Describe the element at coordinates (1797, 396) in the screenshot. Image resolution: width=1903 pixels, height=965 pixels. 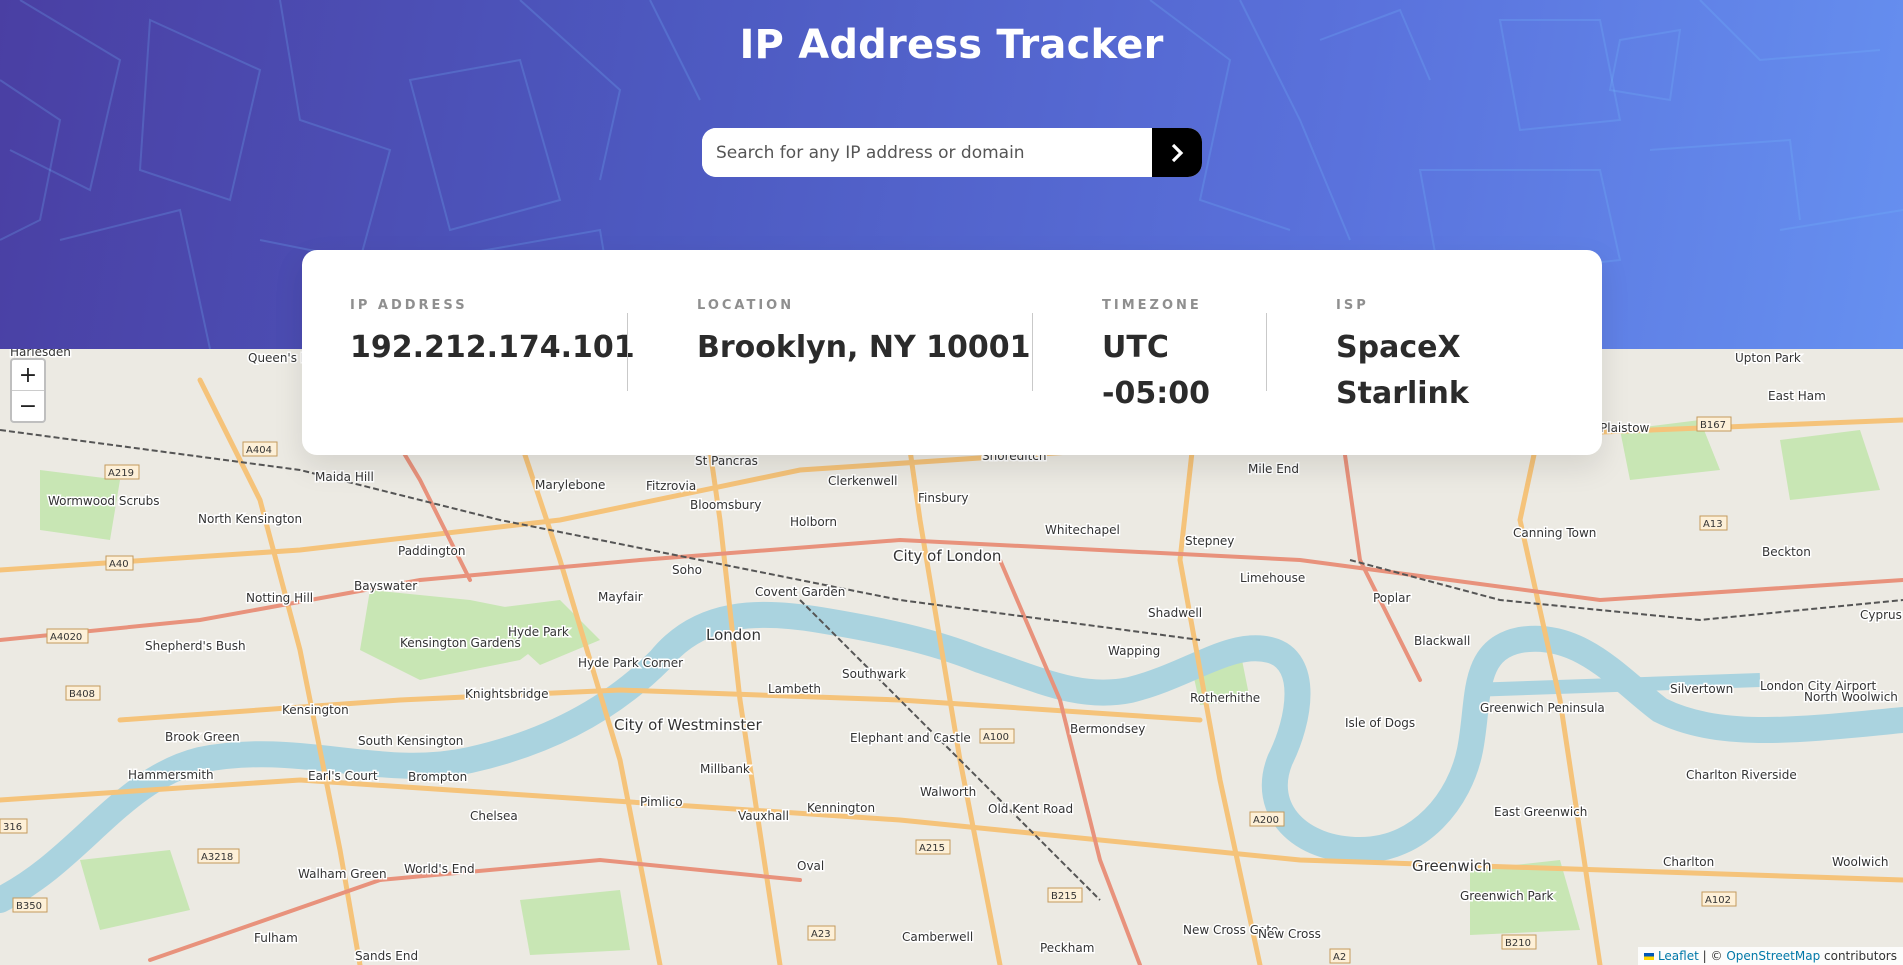
I see `map-place-label: East Ham` at that location.